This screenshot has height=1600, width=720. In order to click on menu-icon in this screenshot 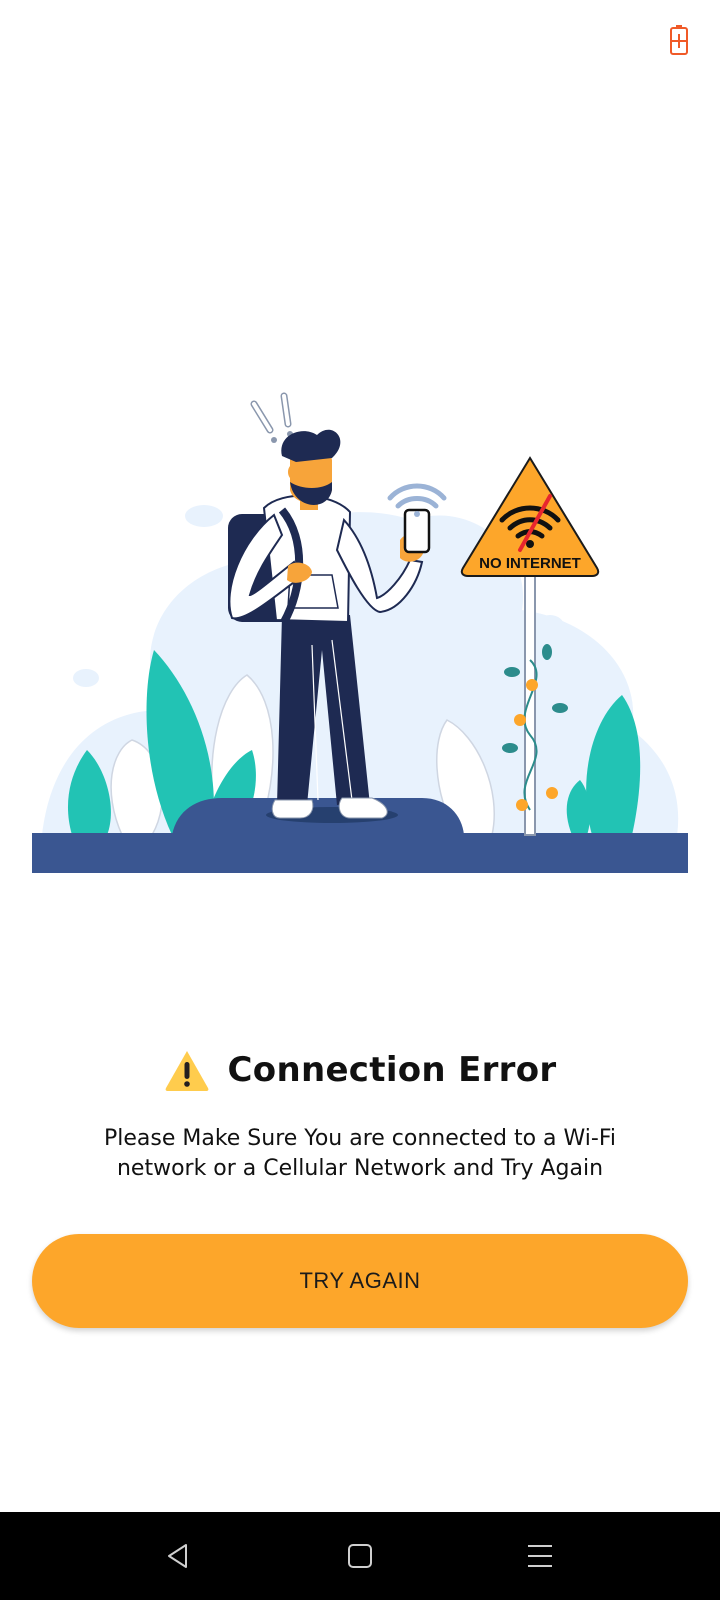, I will do `click(540, 1556)`.